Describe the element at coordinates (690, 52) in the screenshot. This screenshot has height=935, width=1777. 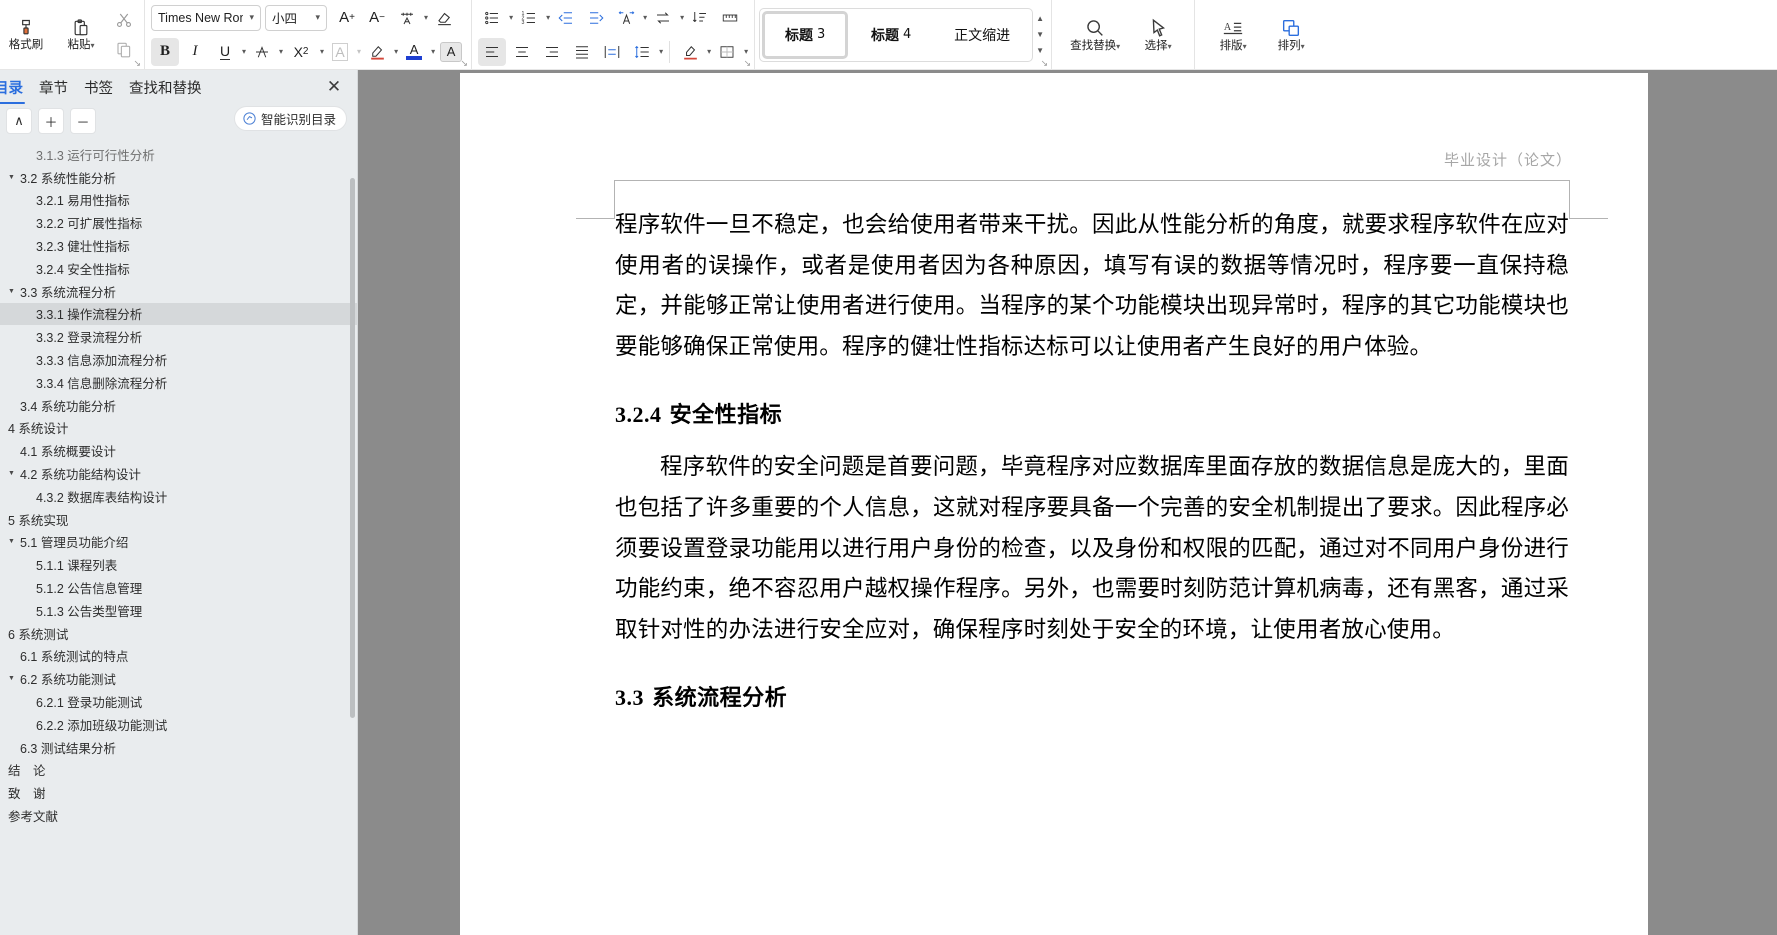
I see `paragraph-shading-button` at that location.